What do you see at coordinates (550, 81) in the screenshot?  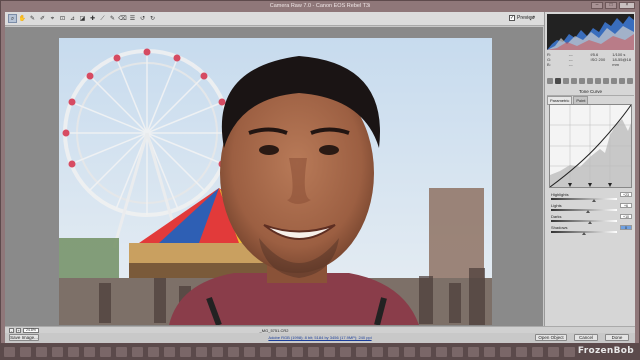 I see `basic-panel-icon` at bounding box center [550, 81].